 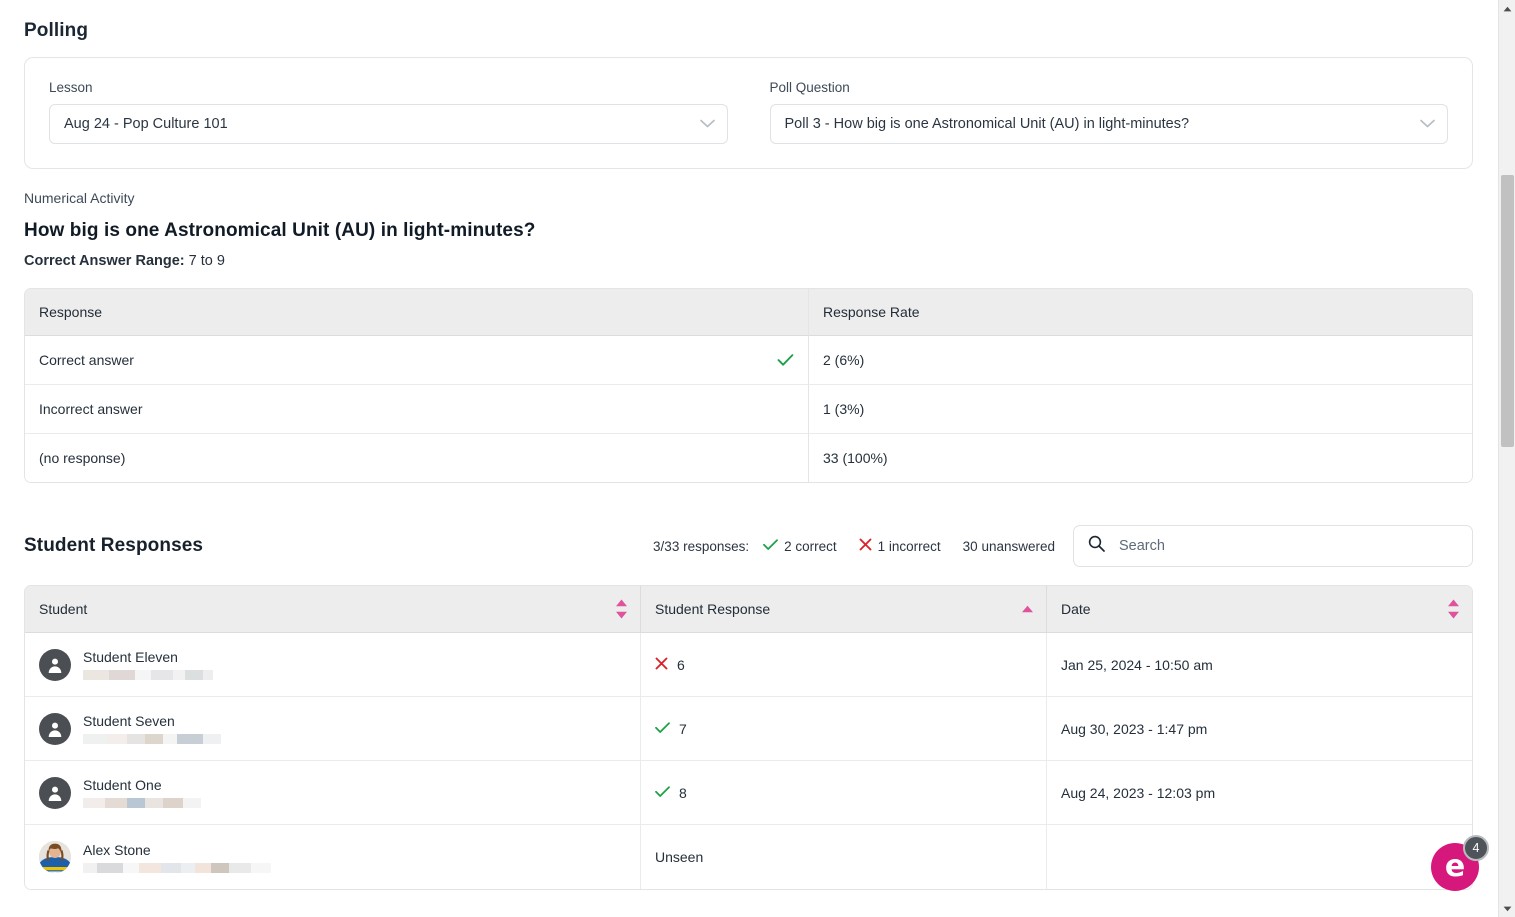 What do you see at coordinates (333, 857) in the screenshot?
I see `student-cell: Alex Stone` at bounding box center [333, 857].